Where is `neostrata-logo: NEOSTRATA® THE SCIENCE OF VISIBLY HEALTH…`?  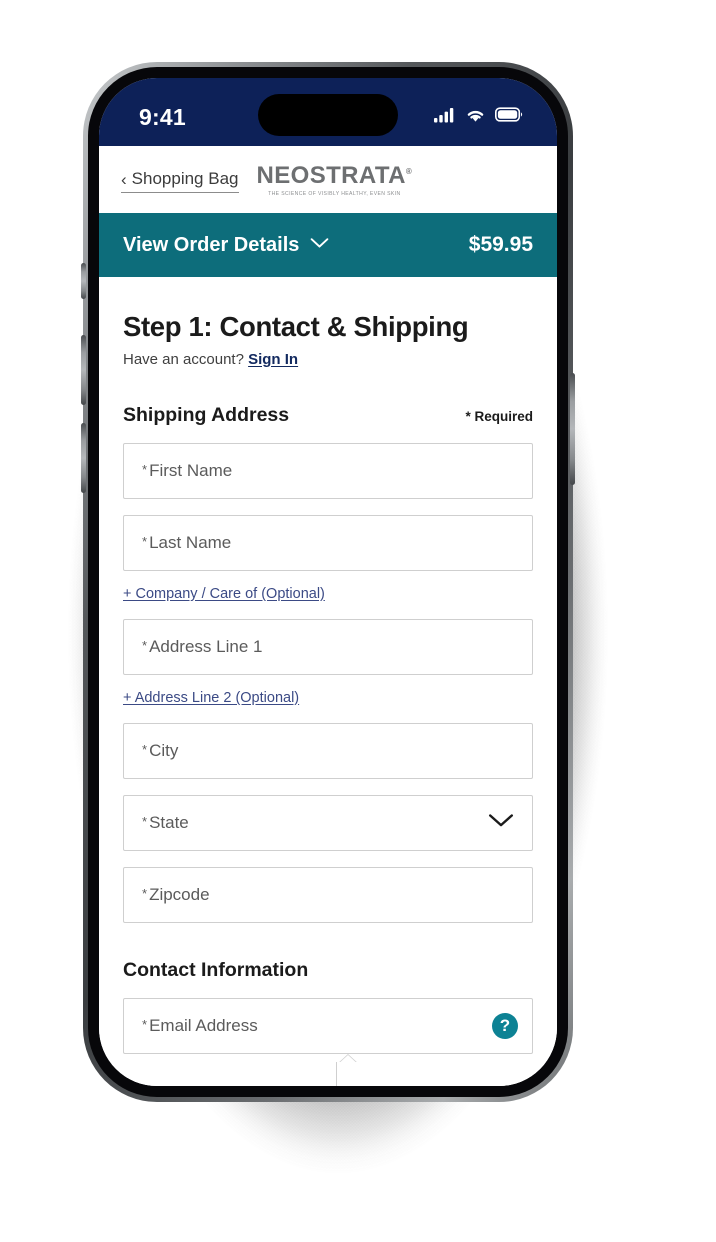 neostrata-logo: NEOSTRATA® THE SCIENCE OF VISIBLY HEALTH… is located at coordinates (334, 180).